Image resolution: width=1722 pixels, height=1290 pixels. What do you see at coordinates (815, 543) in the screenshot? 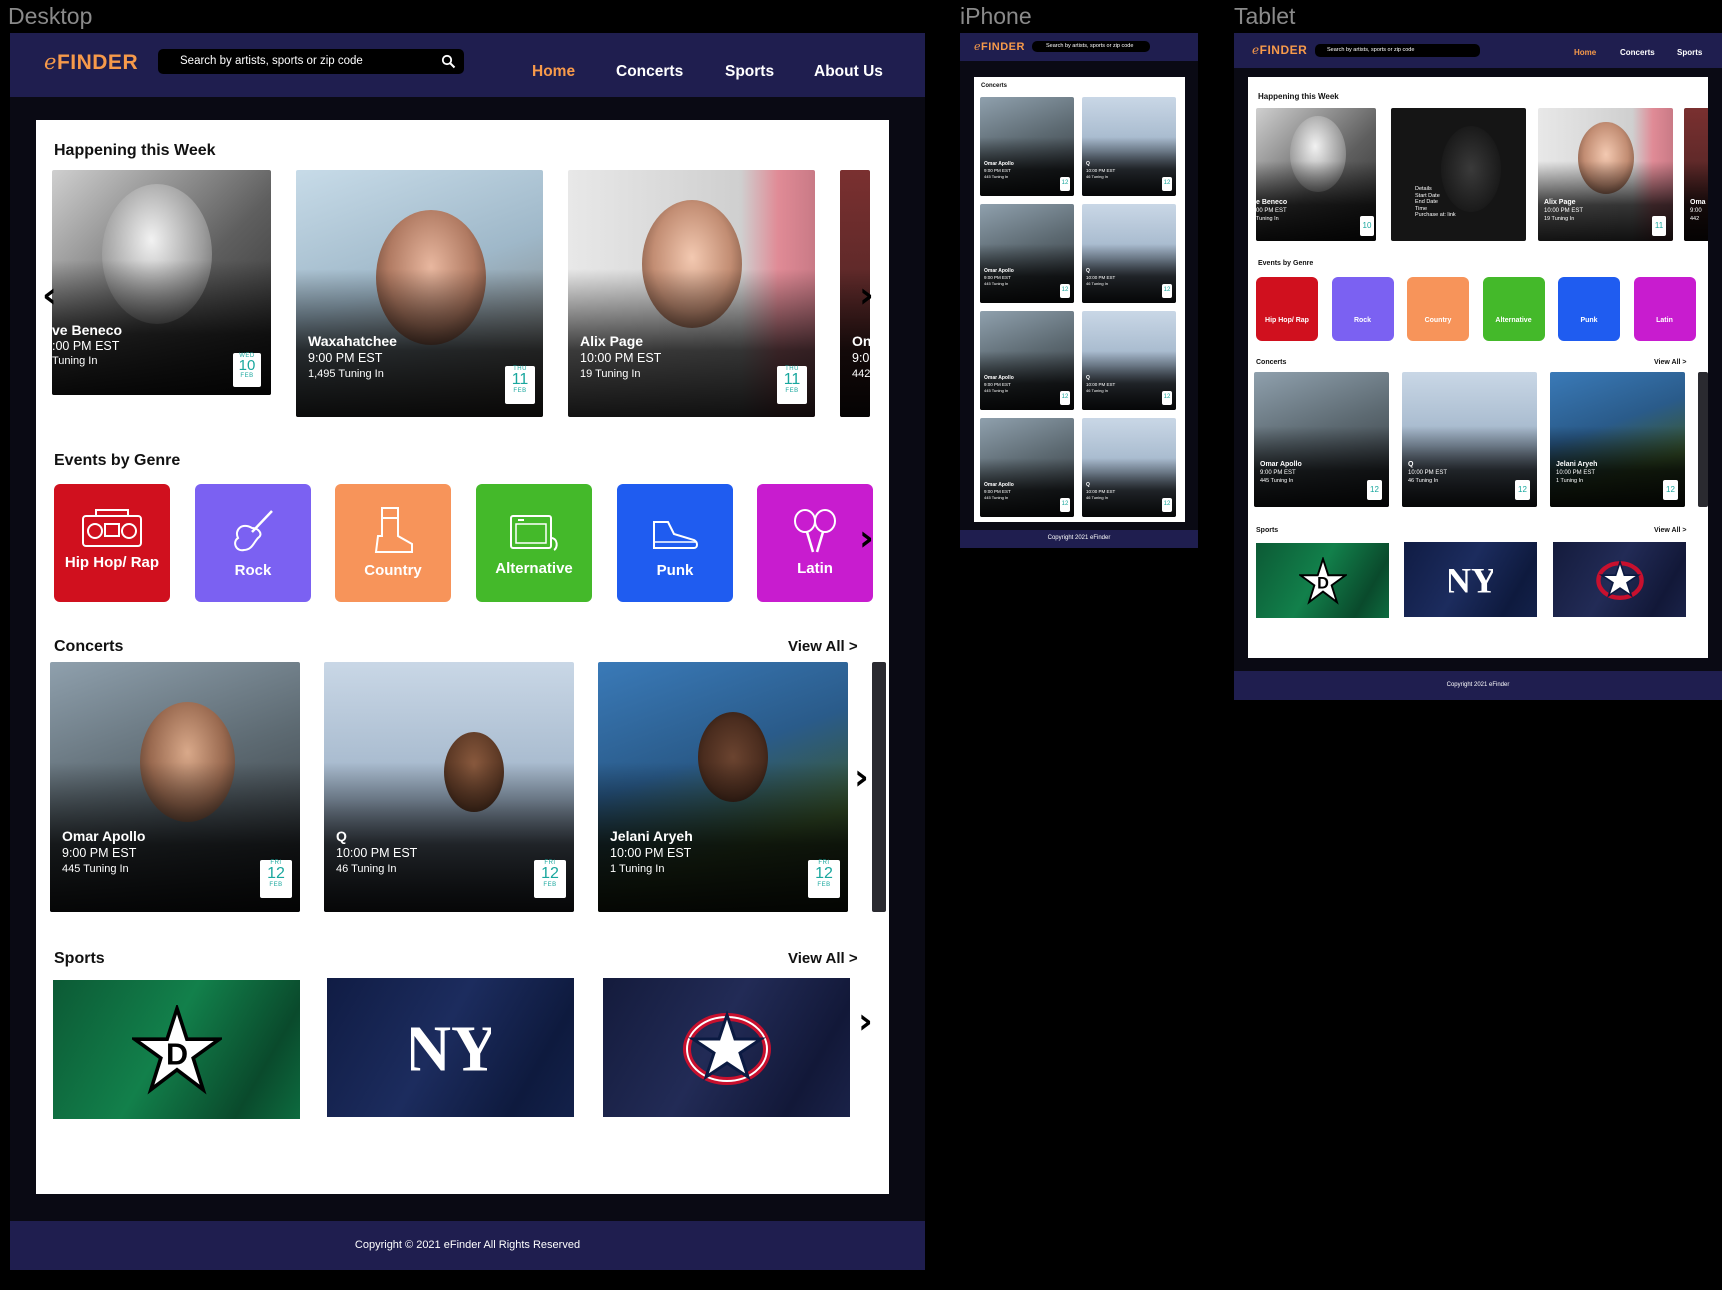
I see `genre-latin: Latin` at bounding box center [815, 543].